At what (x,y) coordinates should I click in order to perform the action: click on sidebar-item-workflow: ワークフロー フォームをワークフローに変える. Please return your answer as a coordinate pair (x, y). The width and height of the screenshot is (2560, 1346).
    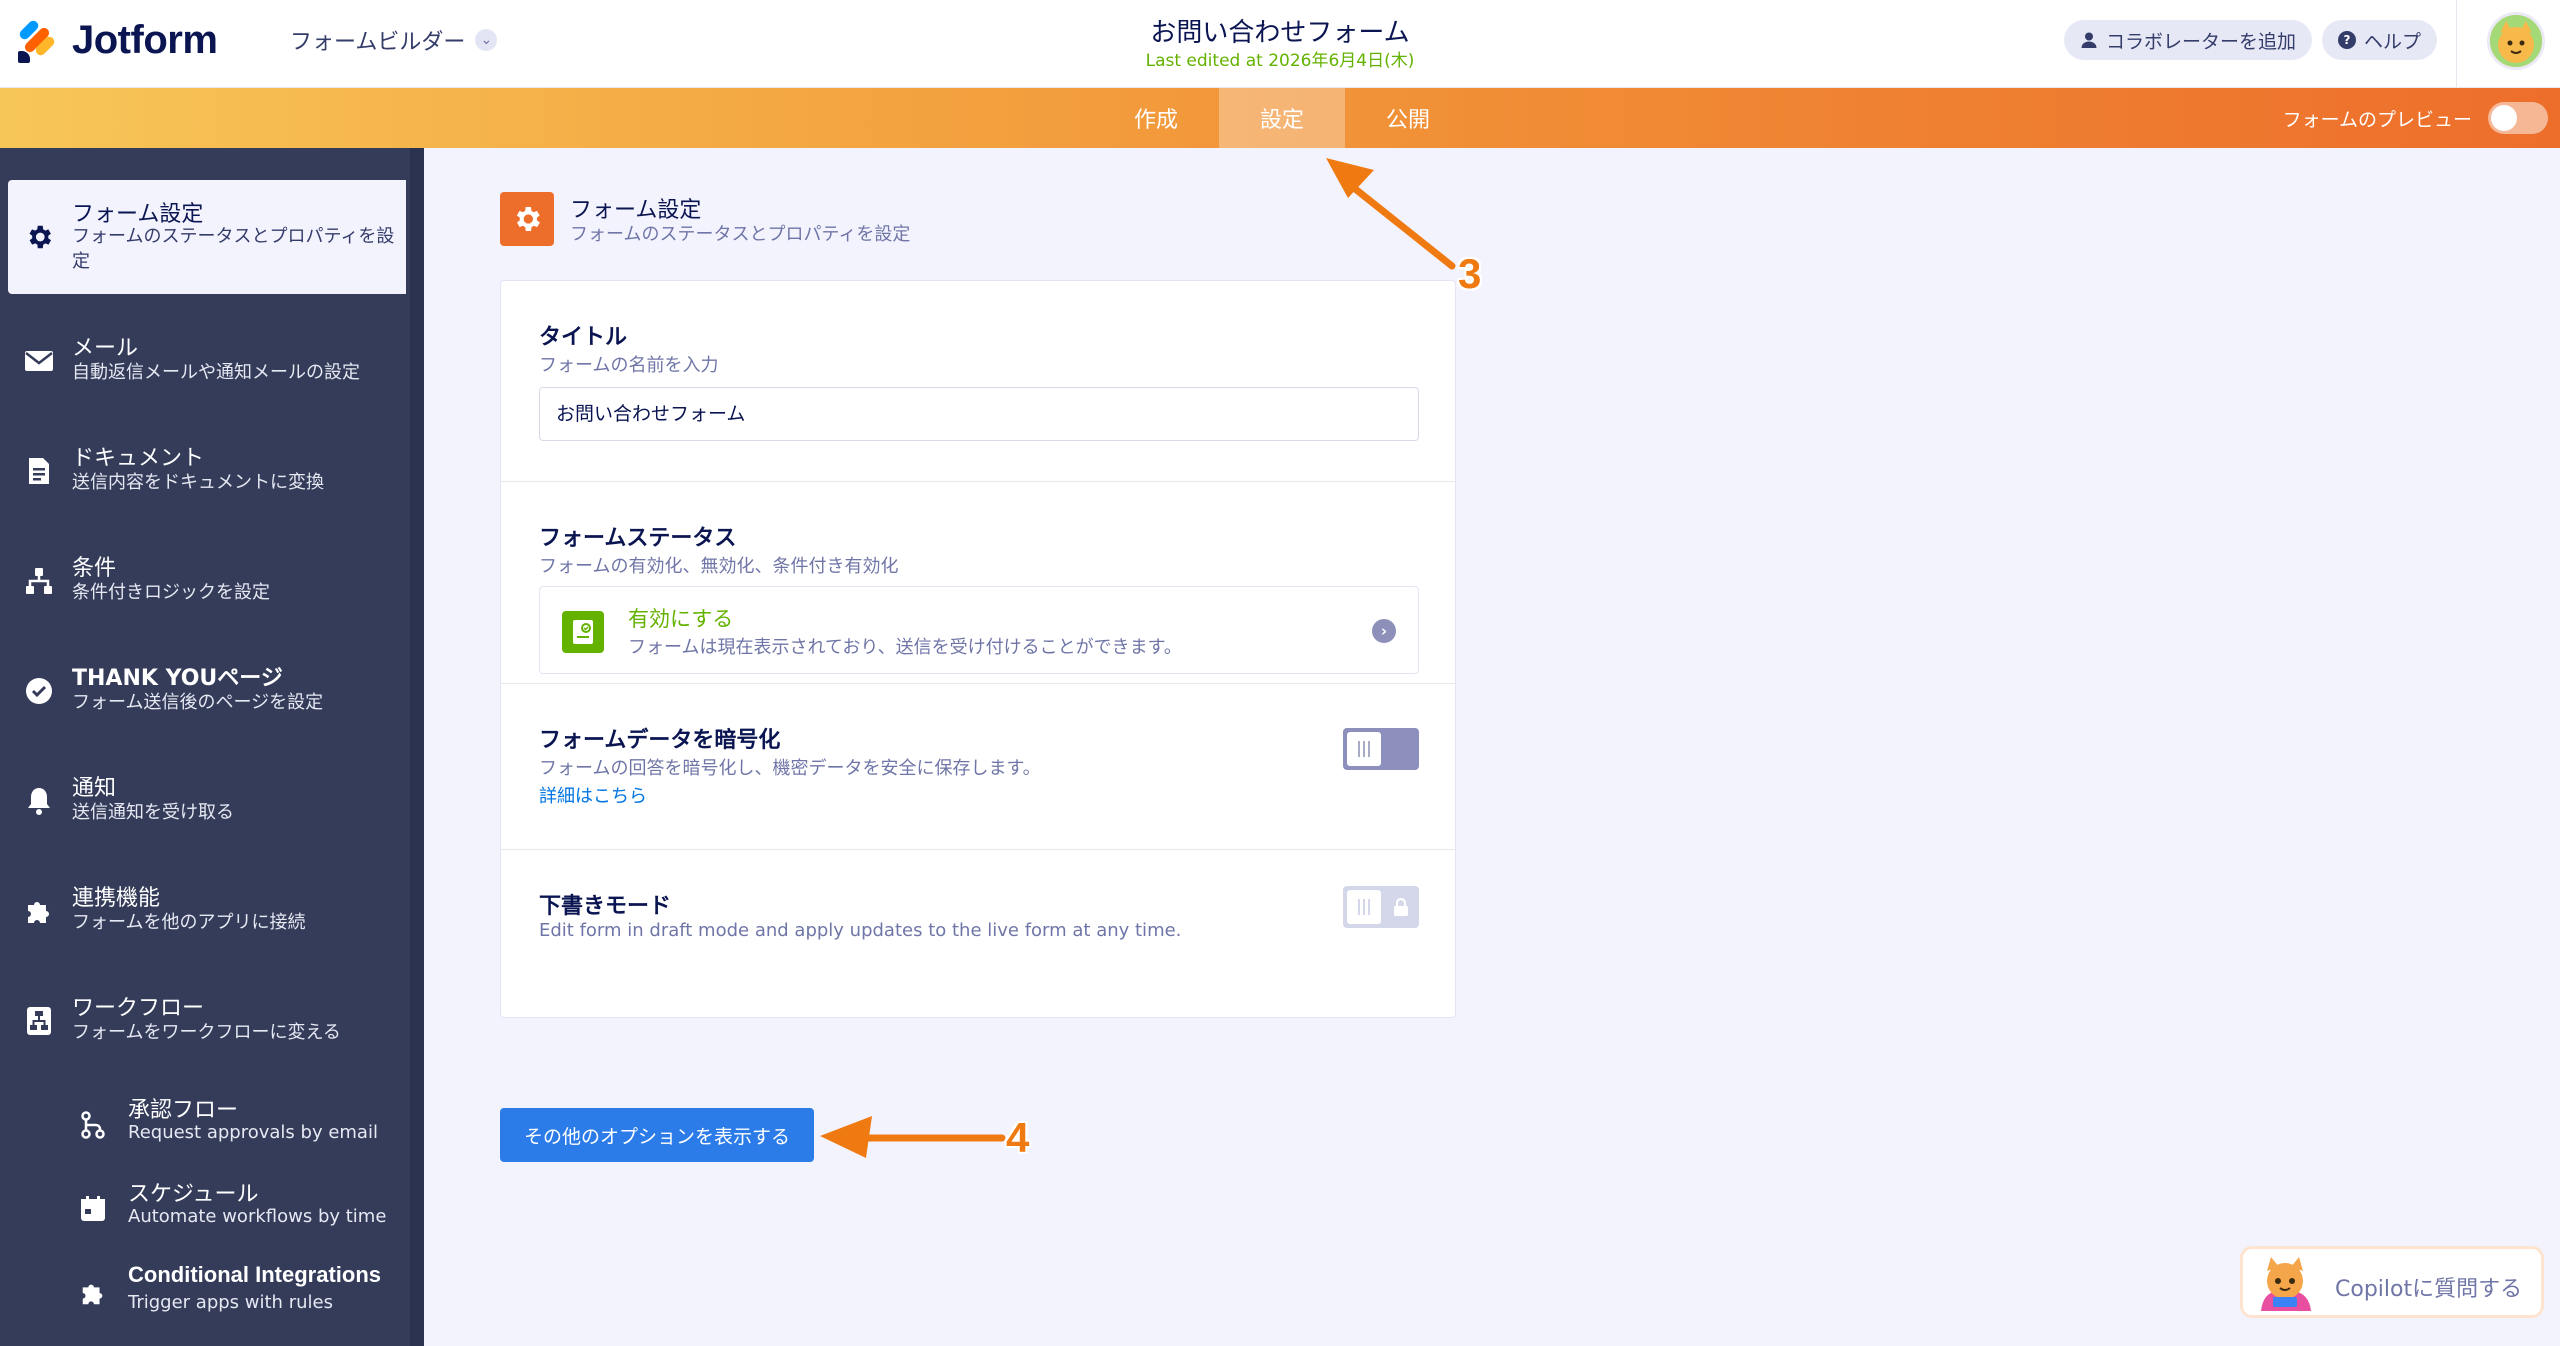
    Looking at the image, I should click on (212, 1029).